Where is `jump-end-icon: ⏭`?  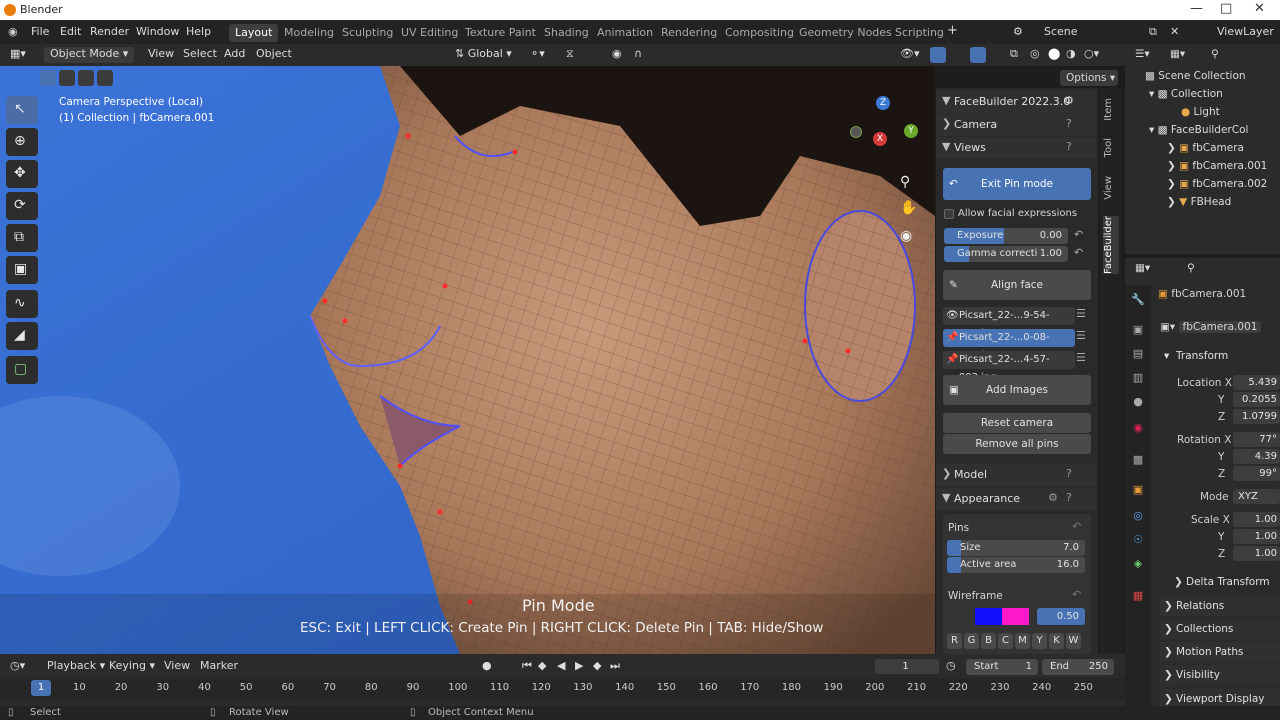 jump-end-icon: ⏭ is located at coordinates (615, 667).